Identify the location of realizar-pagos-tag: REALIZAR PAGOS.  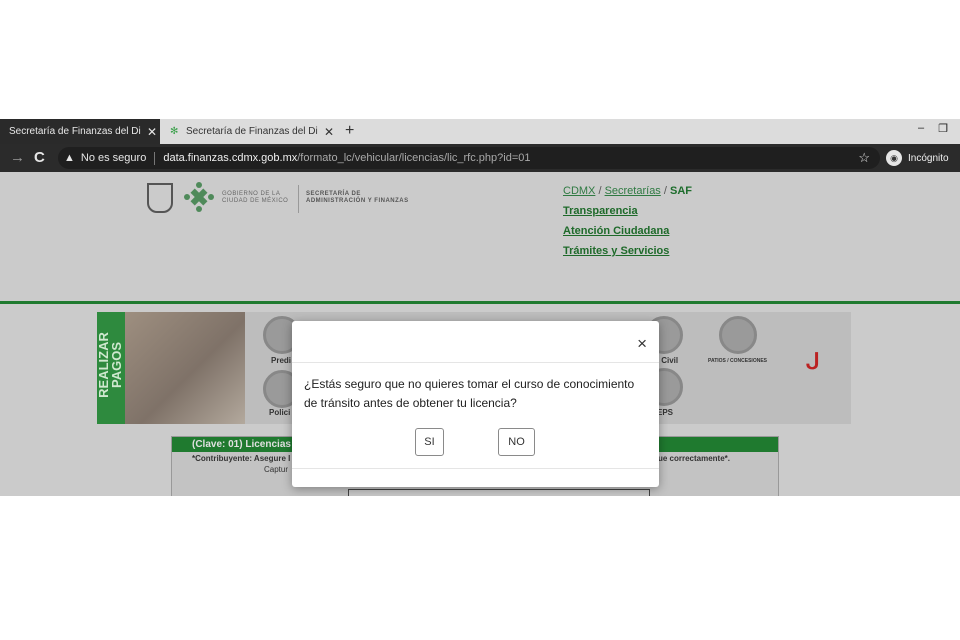
(110, 368).